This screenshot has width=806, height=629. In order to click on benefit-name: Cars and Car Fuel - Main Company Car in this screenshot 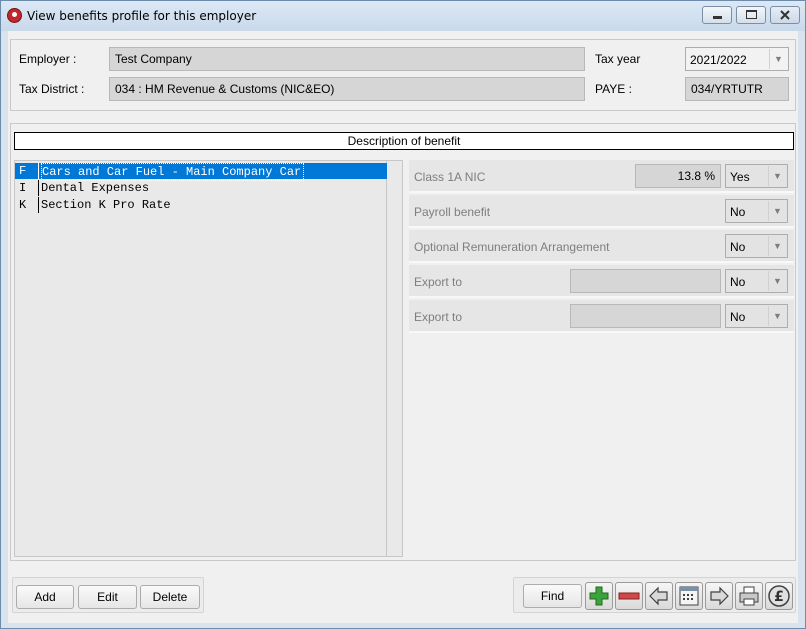, I will do `click(173, 172)`.